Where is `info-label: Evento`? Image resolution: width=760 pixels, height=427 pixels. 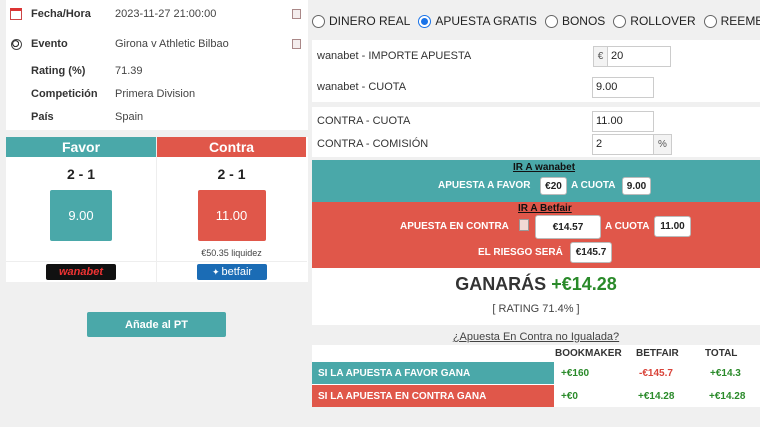 info-label: Evento is located at coordinates (49, 44).